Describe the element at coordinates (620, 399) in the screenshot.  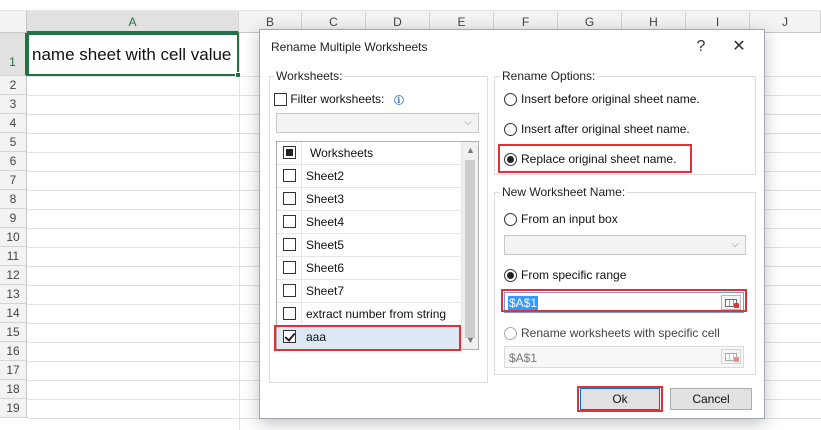
I see `ok-button: Ok` at that location.